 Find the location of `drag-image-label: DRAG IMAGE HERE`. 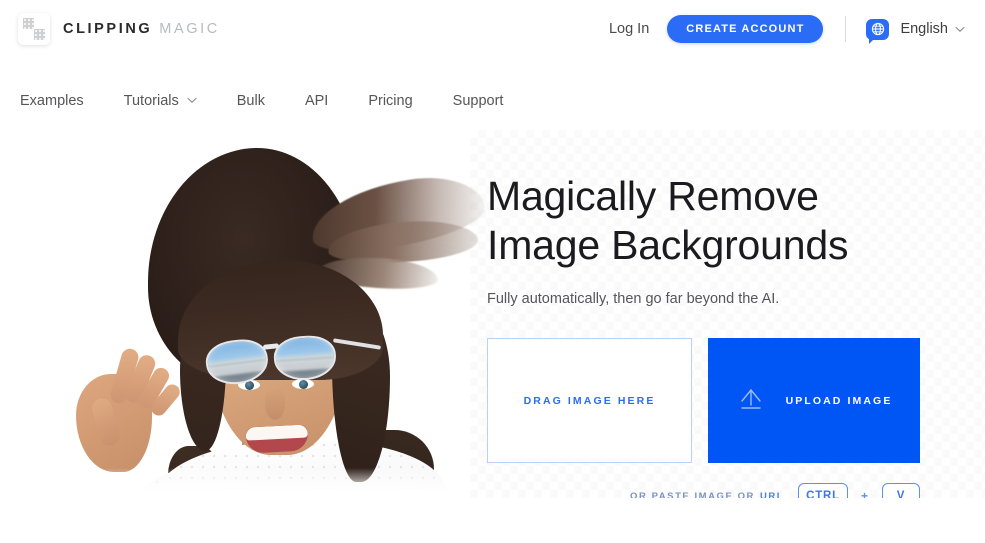

drag-image-label: DRAG IMAGE HERE is located at coordinates (589, 400).